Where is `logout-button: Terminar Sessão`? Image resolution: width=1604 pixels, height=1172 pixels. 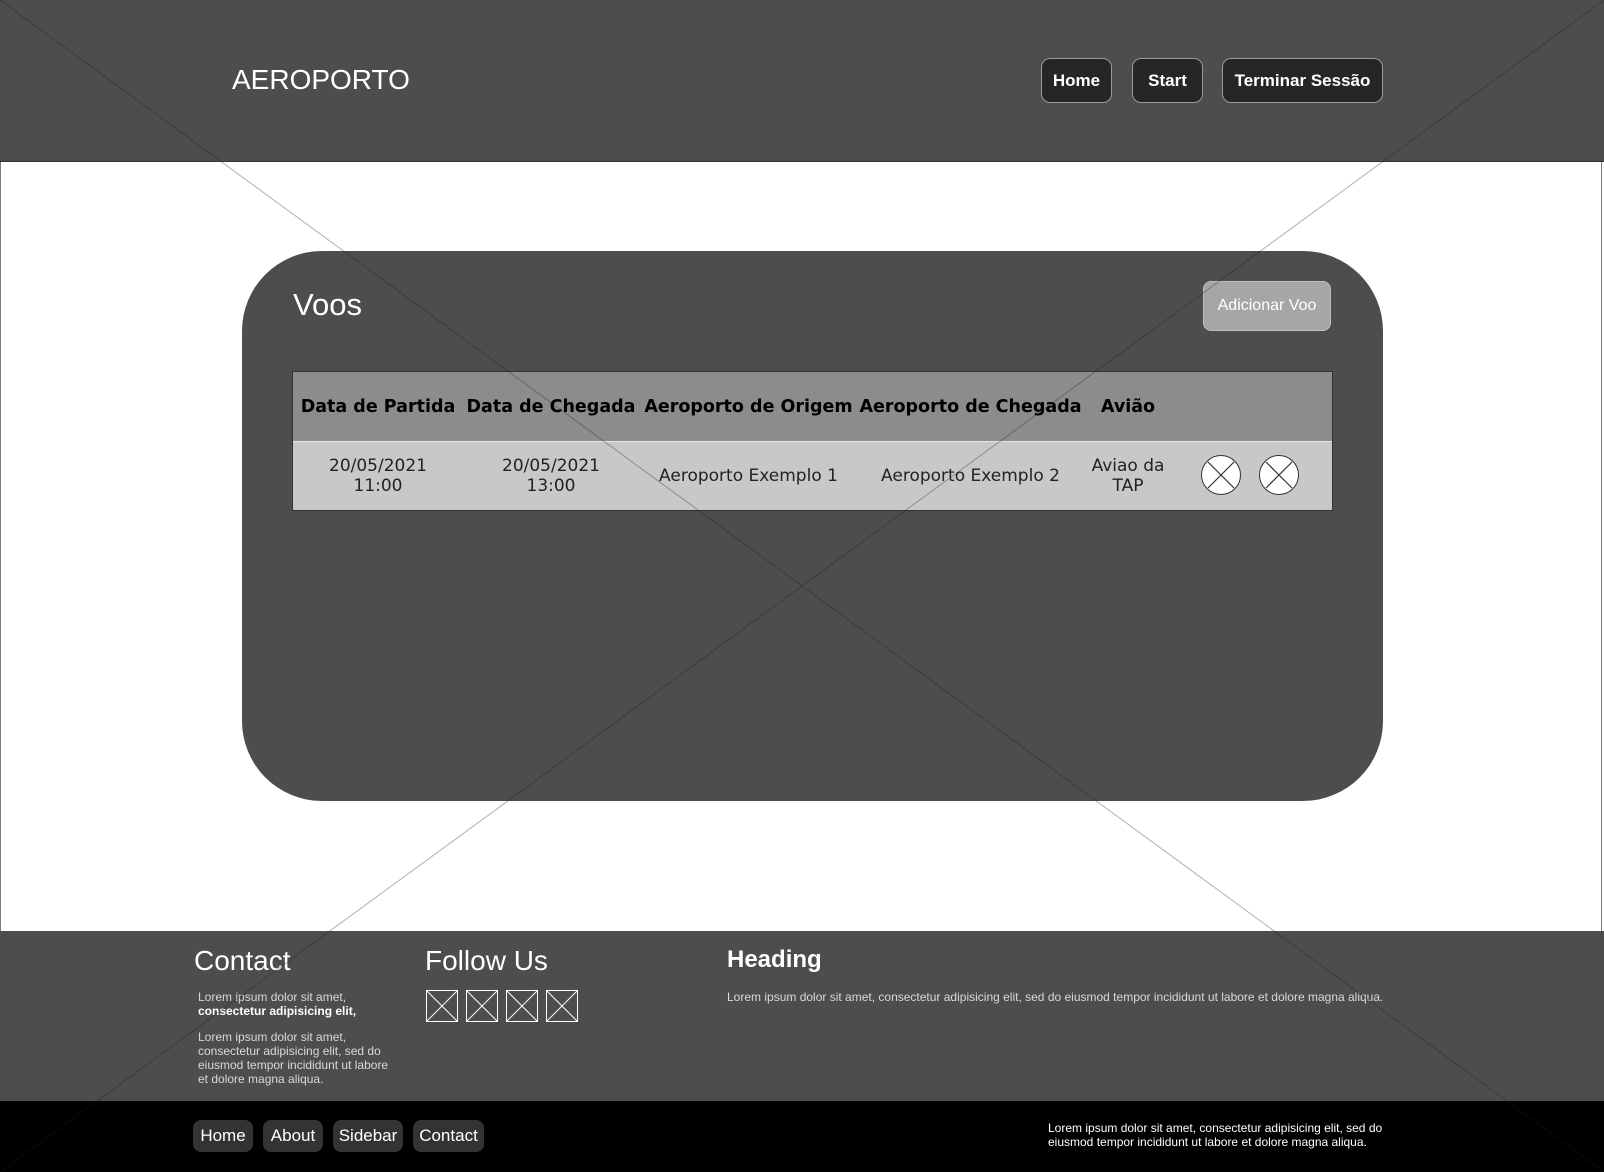
logout-button: Terminar Sessão is located at coordinates (1302, 80).